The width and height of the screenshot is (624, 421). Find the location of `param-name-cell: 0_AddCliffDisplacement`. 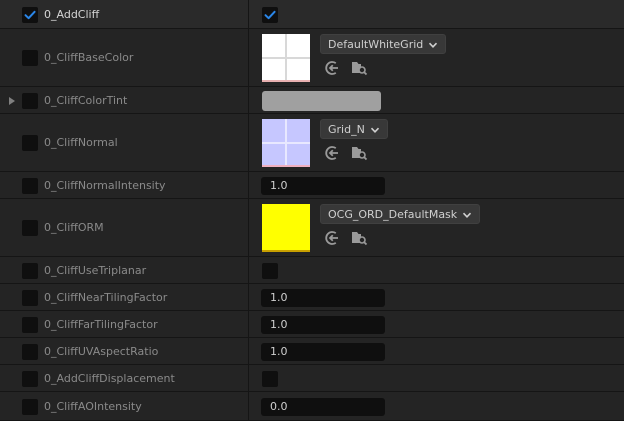

param-name-cell: 0_AddCliffDisplacement is located at coordinates (124, 378).